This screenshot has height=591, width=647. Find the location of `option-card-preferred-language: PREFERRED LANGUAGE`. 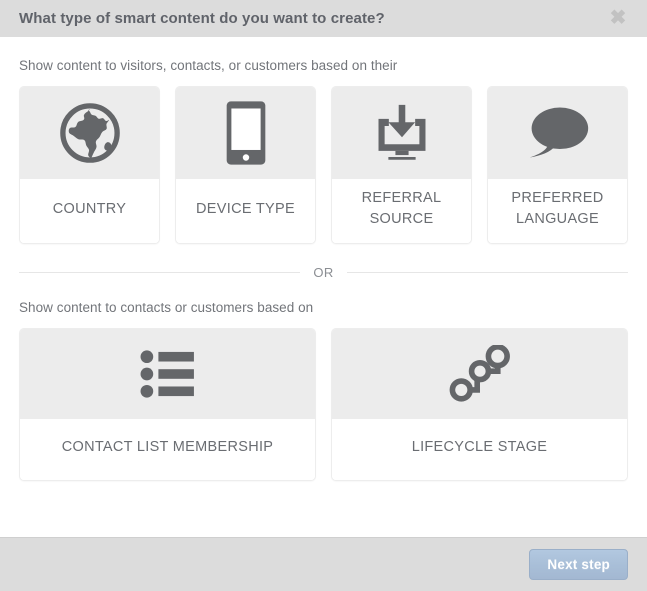

option-card-preferred-language: PREFERRED LANGUAGE is located at coordinates (557, 165).